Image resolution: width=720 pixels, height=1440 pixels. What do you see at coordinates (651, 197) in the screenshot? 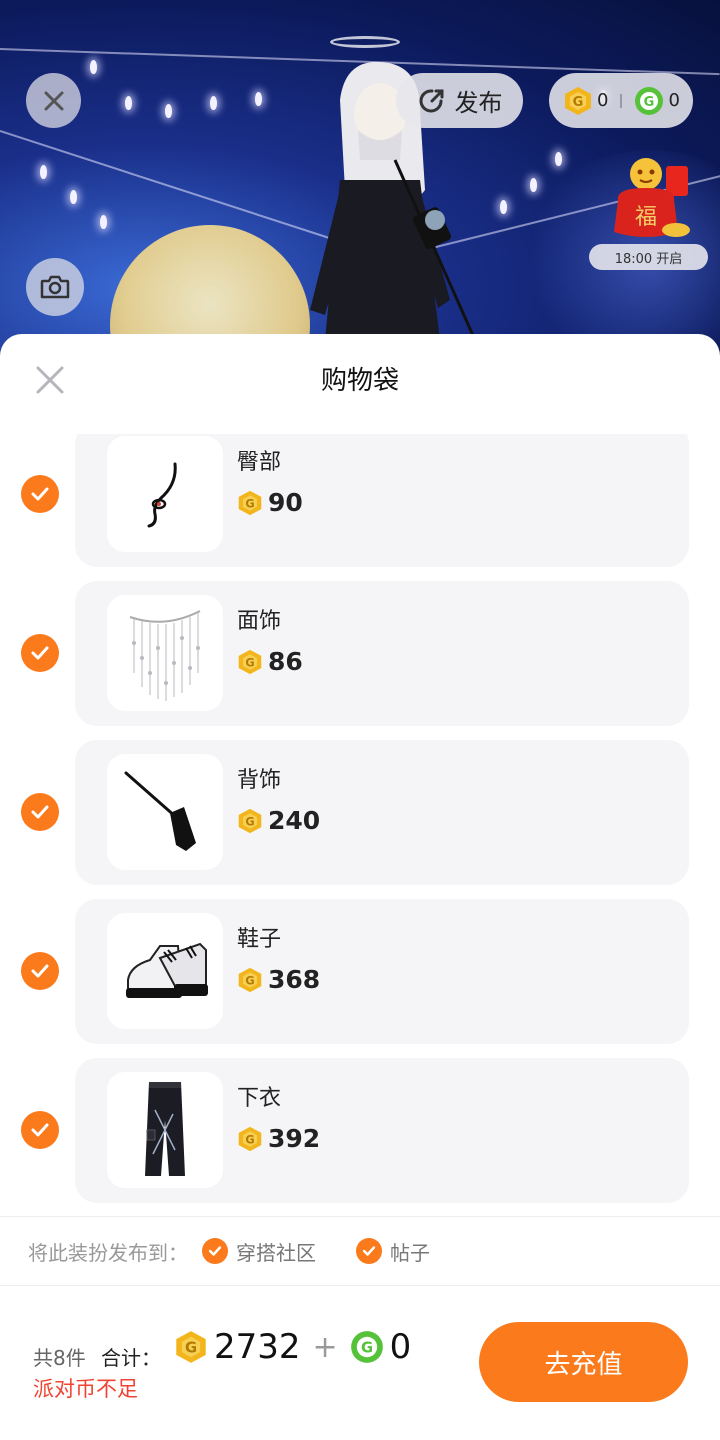
I see `lucky-bag-event-icon: 福` at bounding box center [651, 197].